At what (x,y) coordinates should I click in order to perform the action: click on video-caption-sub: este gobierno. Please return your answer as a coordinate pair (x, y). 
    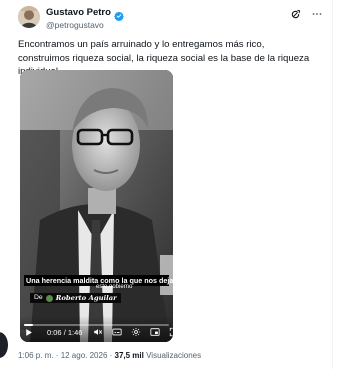
    Looking at the image, I should click on (114, 287).